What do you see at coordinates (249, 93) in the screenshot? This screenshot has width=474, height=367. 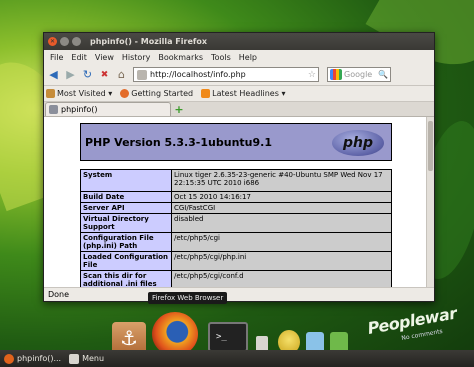 I see `bookmark-label: Latest Headlines ▾` at bounding box center [249, 93].